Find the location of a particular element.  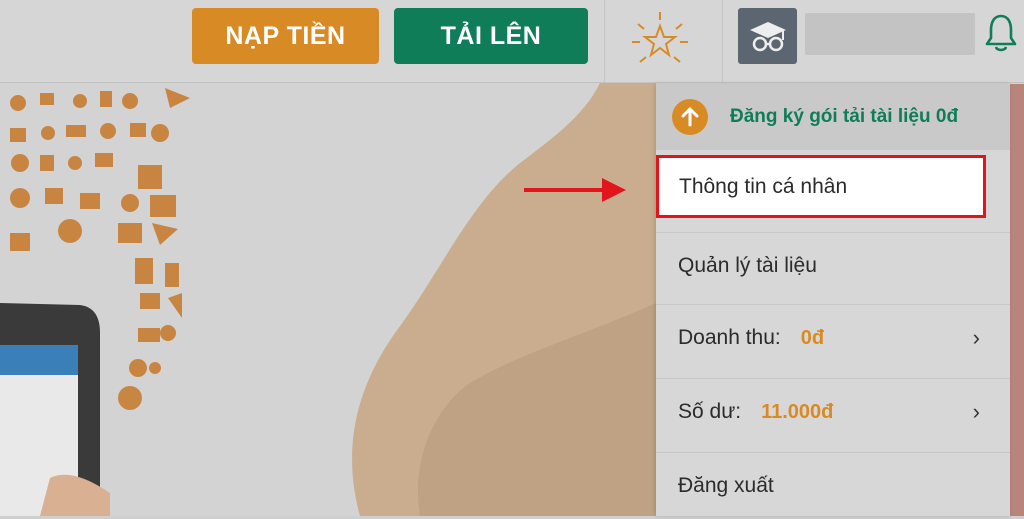

avatar is located at coordinates (767, 36).